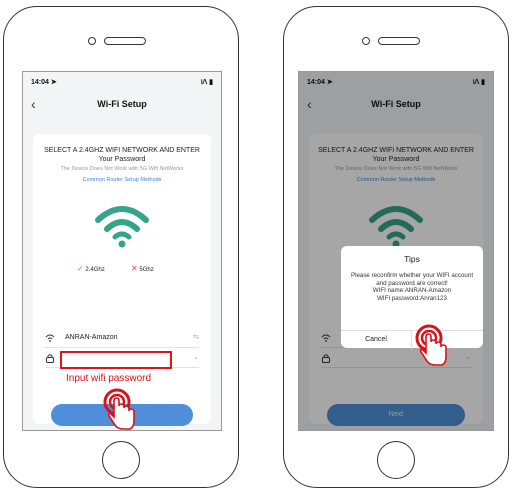  What do you see at coordinates (196, 357) in the screenshot?
I see `show-password-icon: ⌄` at bounding box center [196, 357].